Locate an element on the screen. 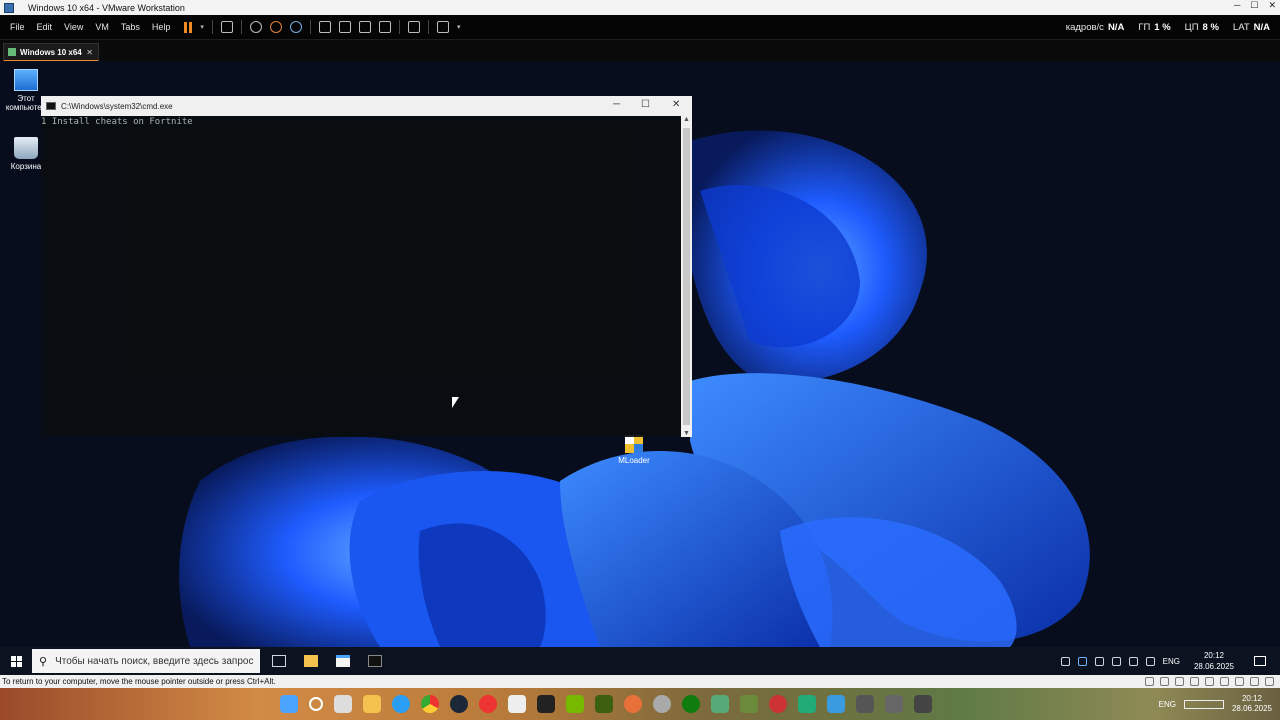 The height and width of the screenshot is (720, 1280). cmd-minimize-button: ─ is located at coordinates (616, 104).